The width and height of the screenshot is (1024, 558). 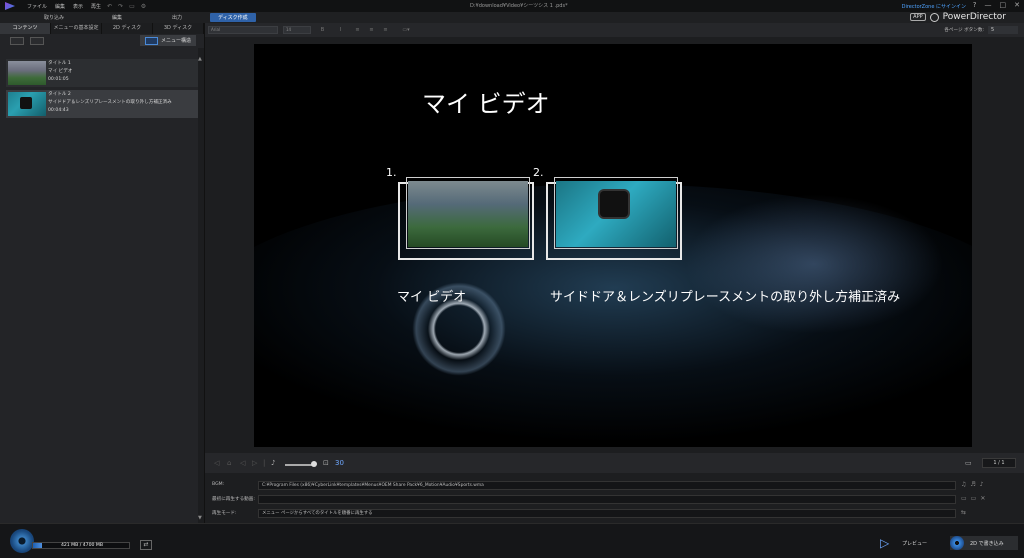 I want to click on disc-capacity-text: 421 MB / 4700 MB, so click(x=82, y=545).